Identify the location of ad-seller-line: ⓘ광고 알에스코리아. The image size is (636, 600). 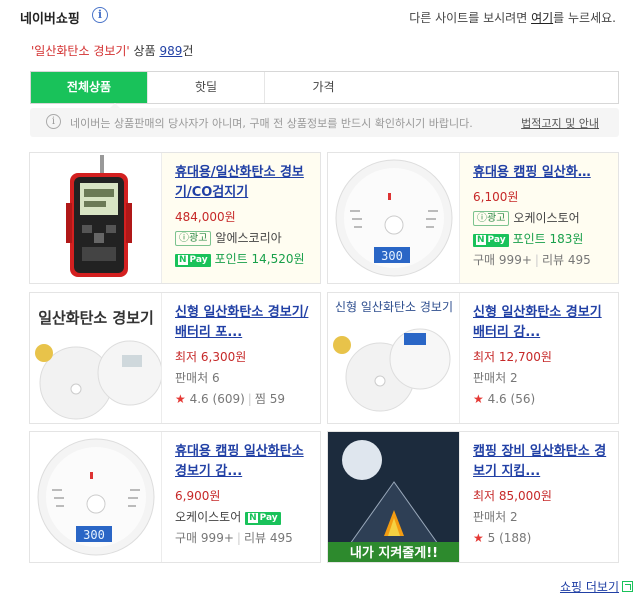
(245, 238).